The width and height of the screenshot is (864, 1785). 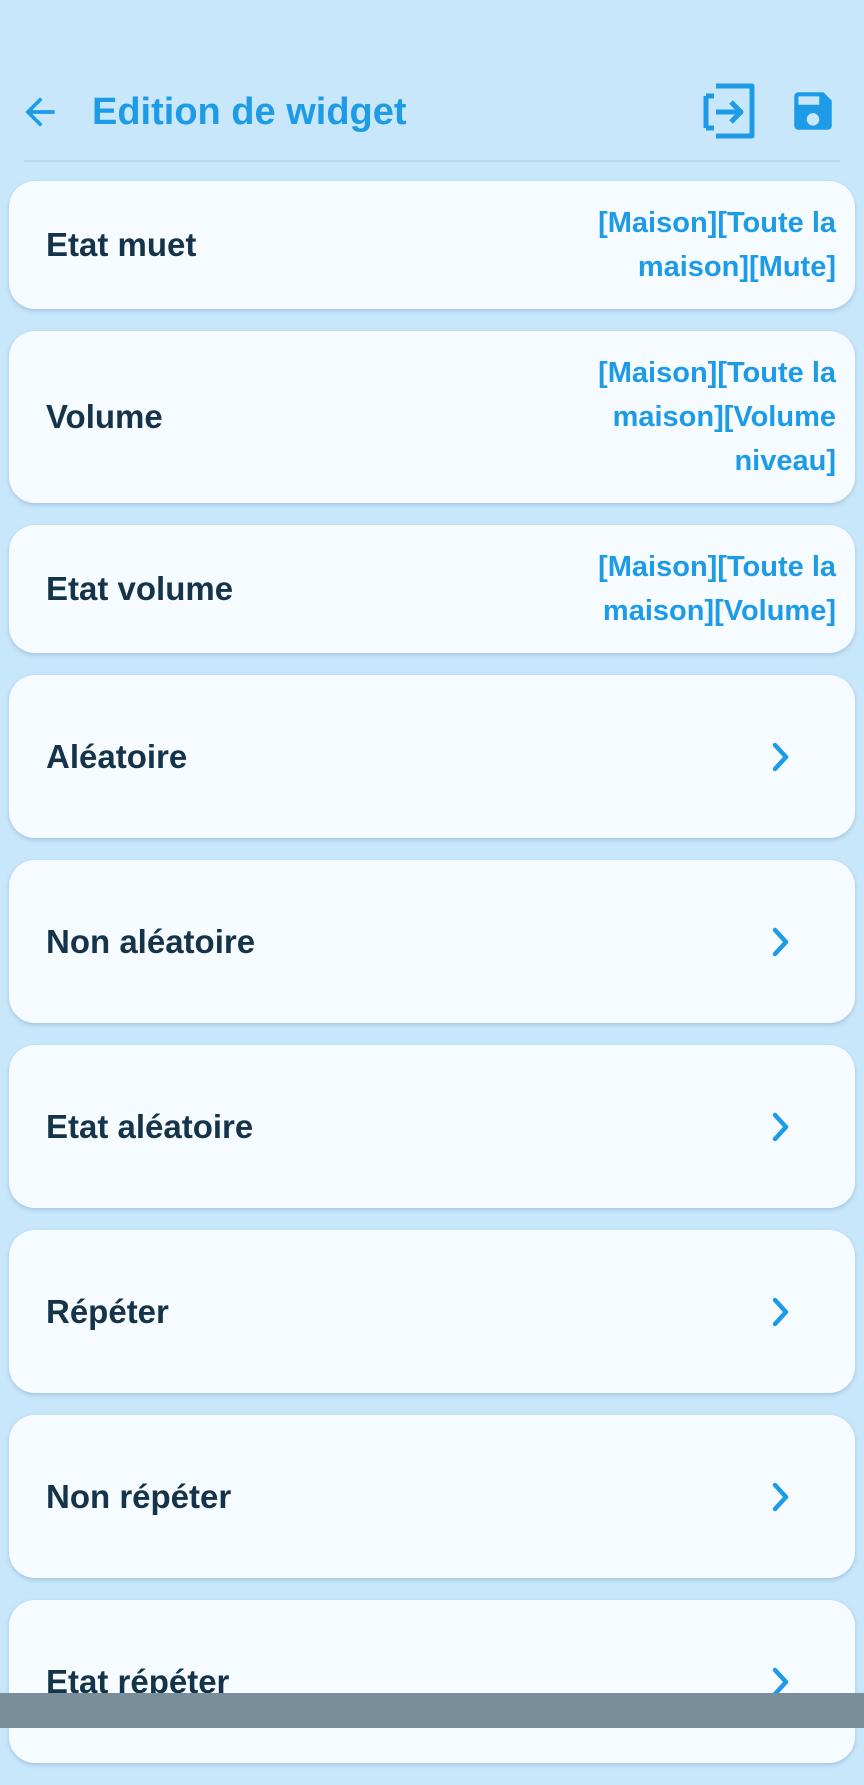 I want to click on list-item-aleatoire: Aléatoire, so click(x=432, y=756).